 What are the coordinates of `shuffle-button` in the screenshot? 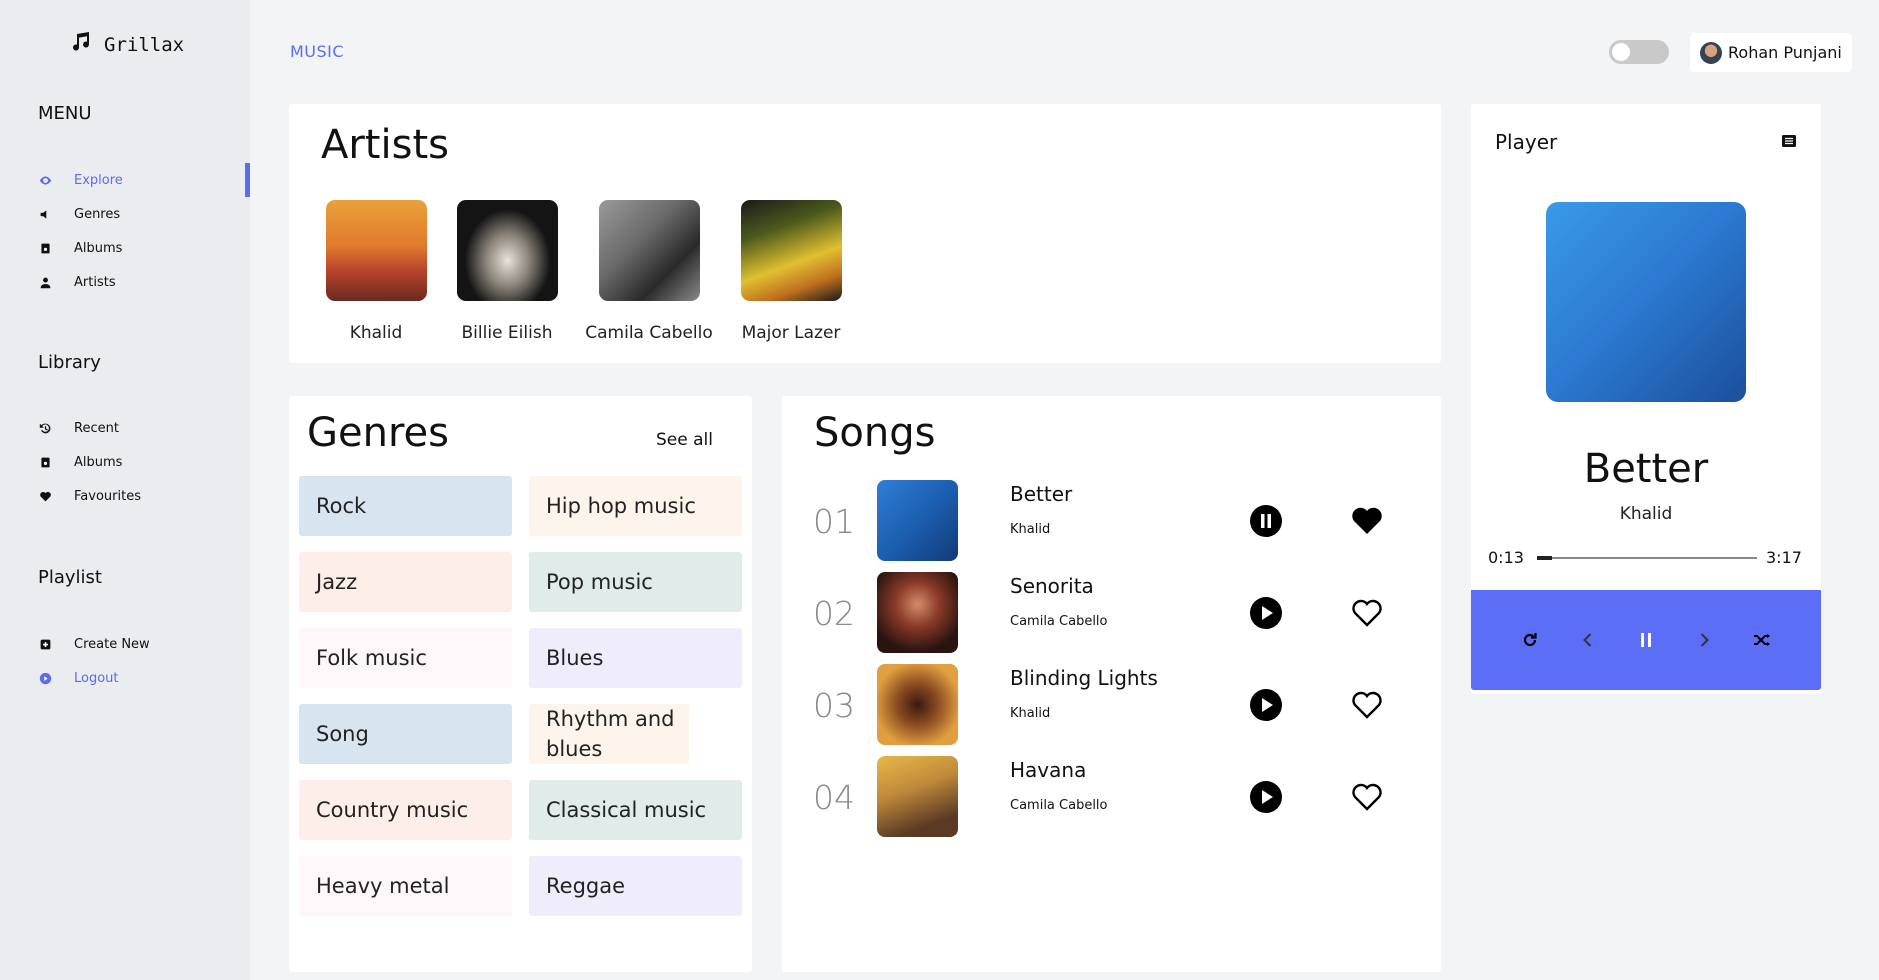 It's located at (1762, 640).